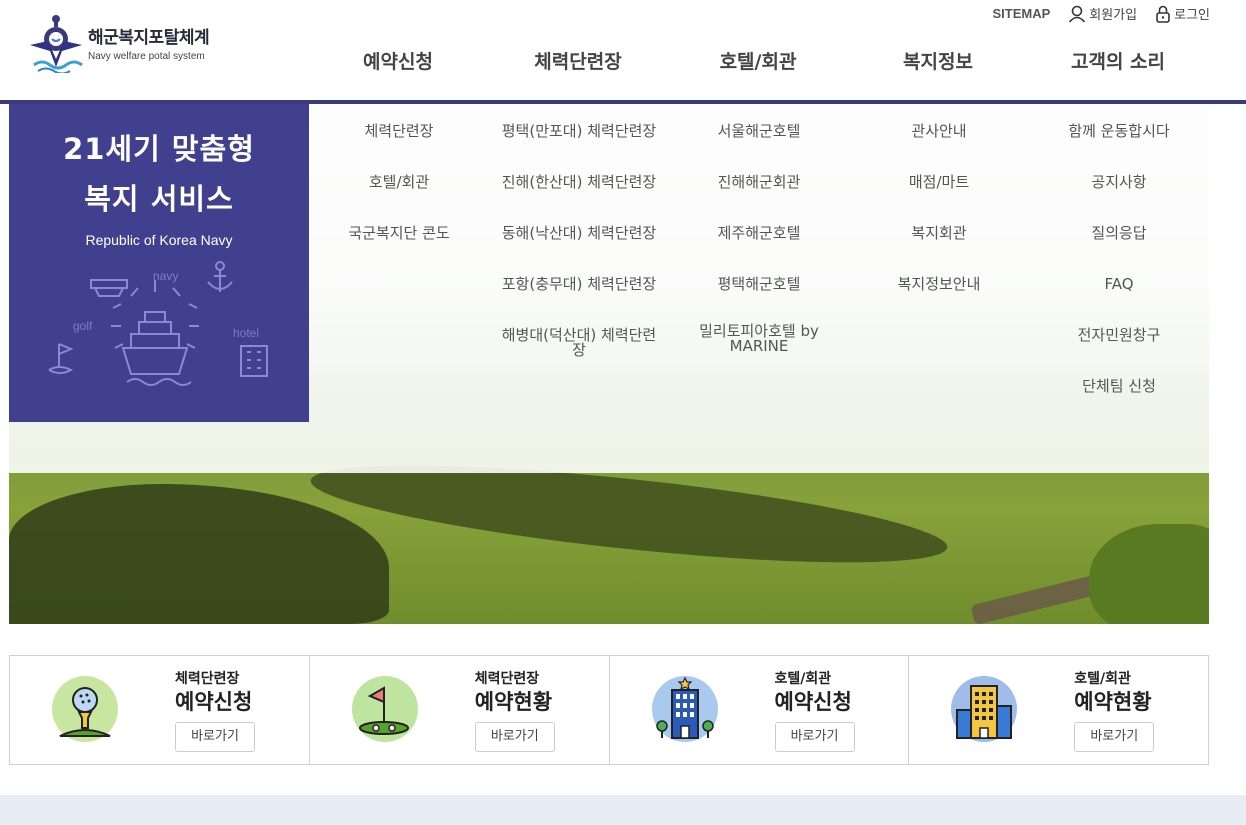 The image size is (1246, 825). What do you see at coordinates (159, 240) in the screenshot?
I see `promo-english: Republic of Korea Navy` at bounding box center [159, 240].